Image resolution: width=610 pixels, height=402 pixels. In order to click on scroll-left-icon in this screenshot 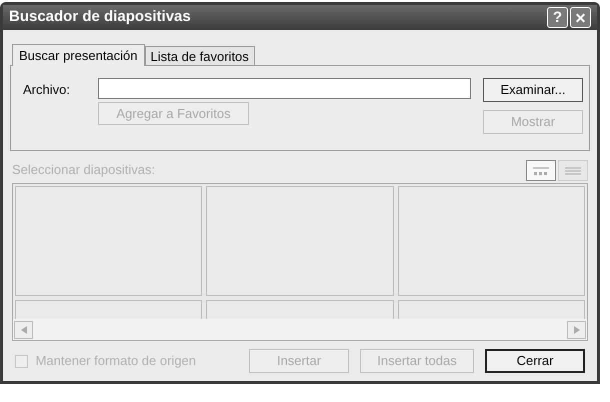, I will do `click(23, 329)`.